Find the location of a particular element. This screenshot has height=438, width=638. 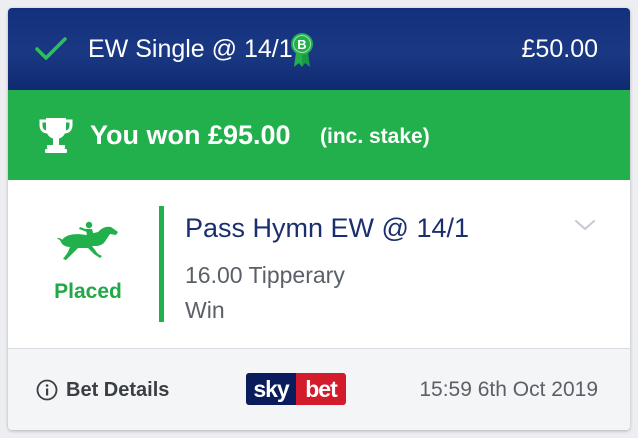

trophy-icon is located at coordinates (56, 135).